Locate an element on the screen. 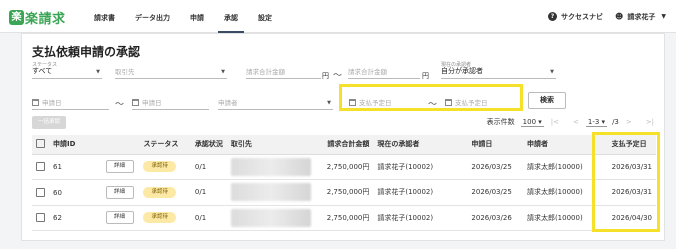 Image resolution: width=676 pixels, height=249 pixels. select-all-checkbox is located at coordinates (40, 144).